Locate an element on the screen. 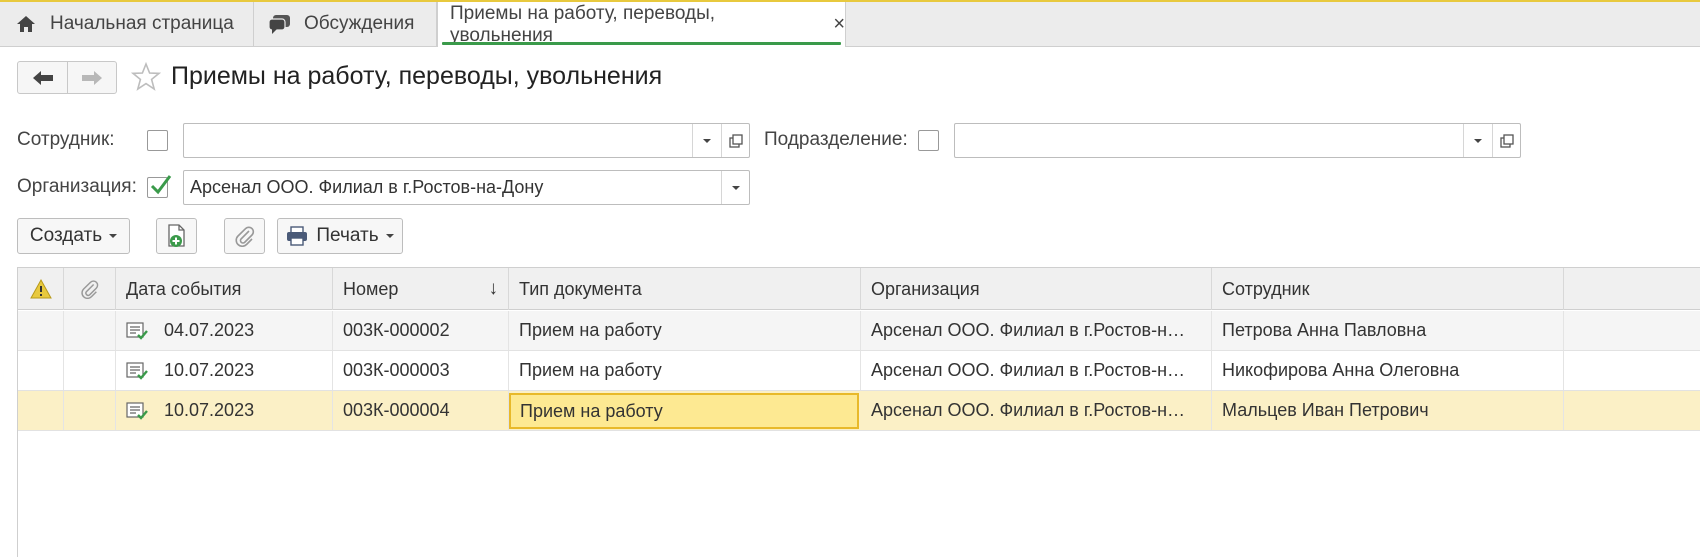  print-button: Печать is located at coordinates (340, 236).